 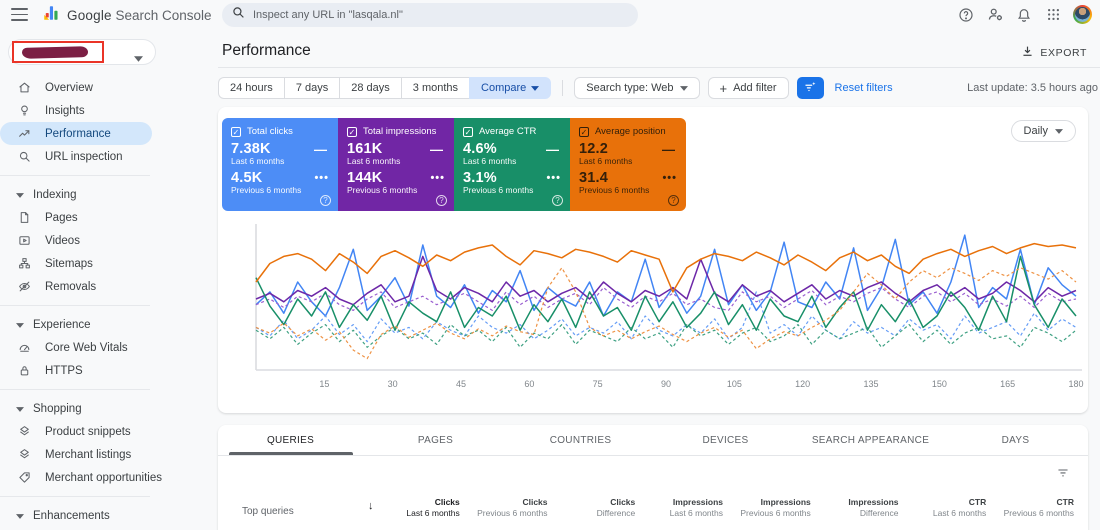 I want to click on granularity-dropdown: Daily, so click(x=1043, y=131).